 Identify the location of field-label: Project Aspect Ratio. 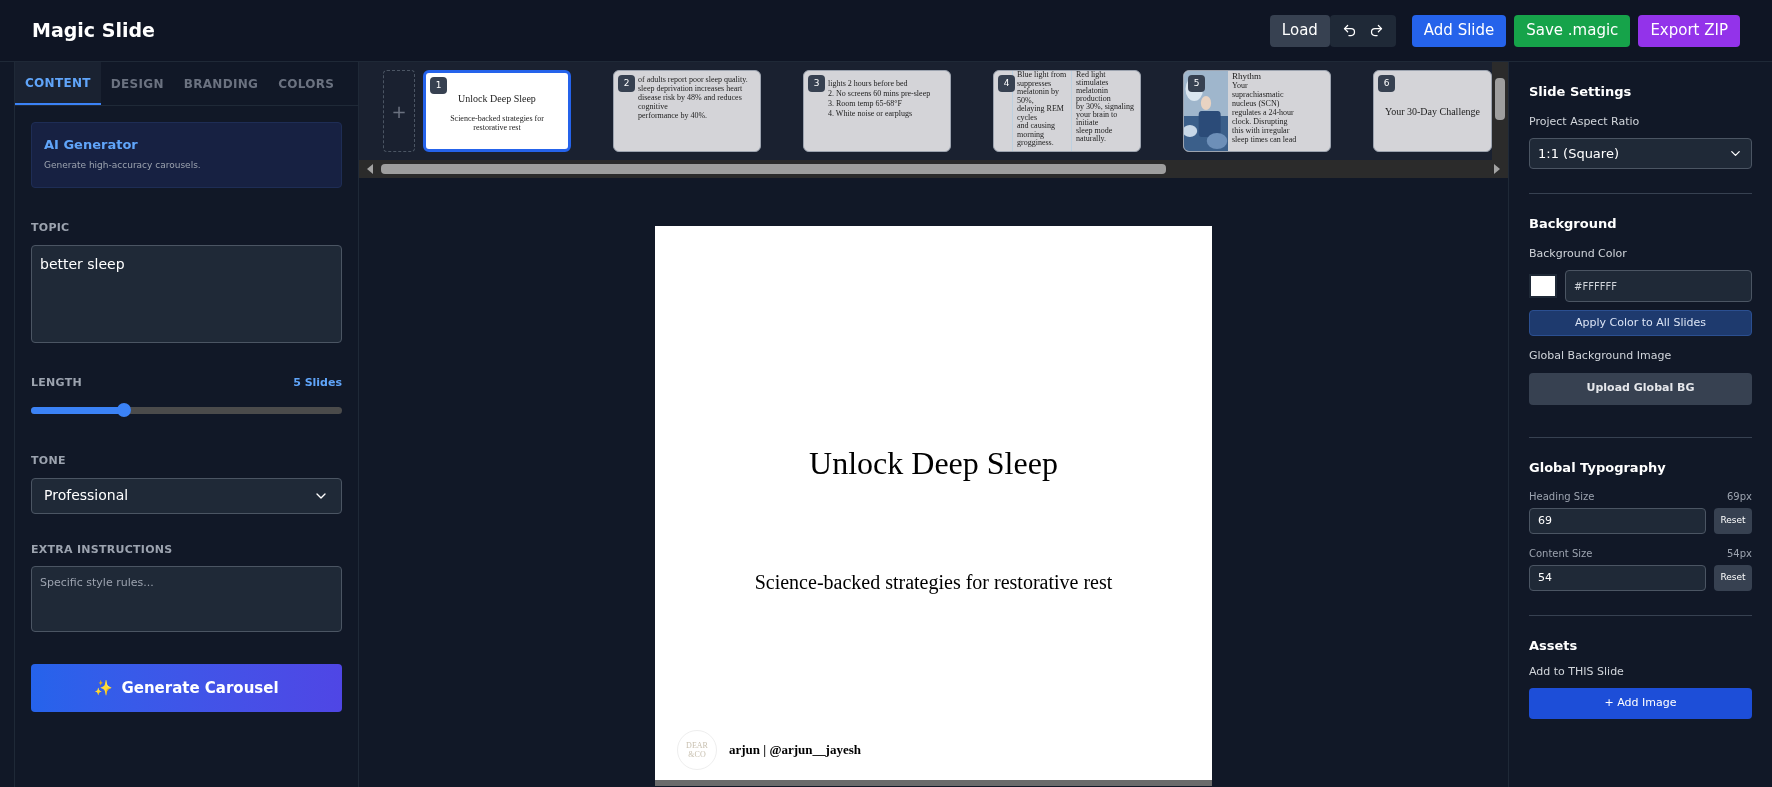
(1585, 121).